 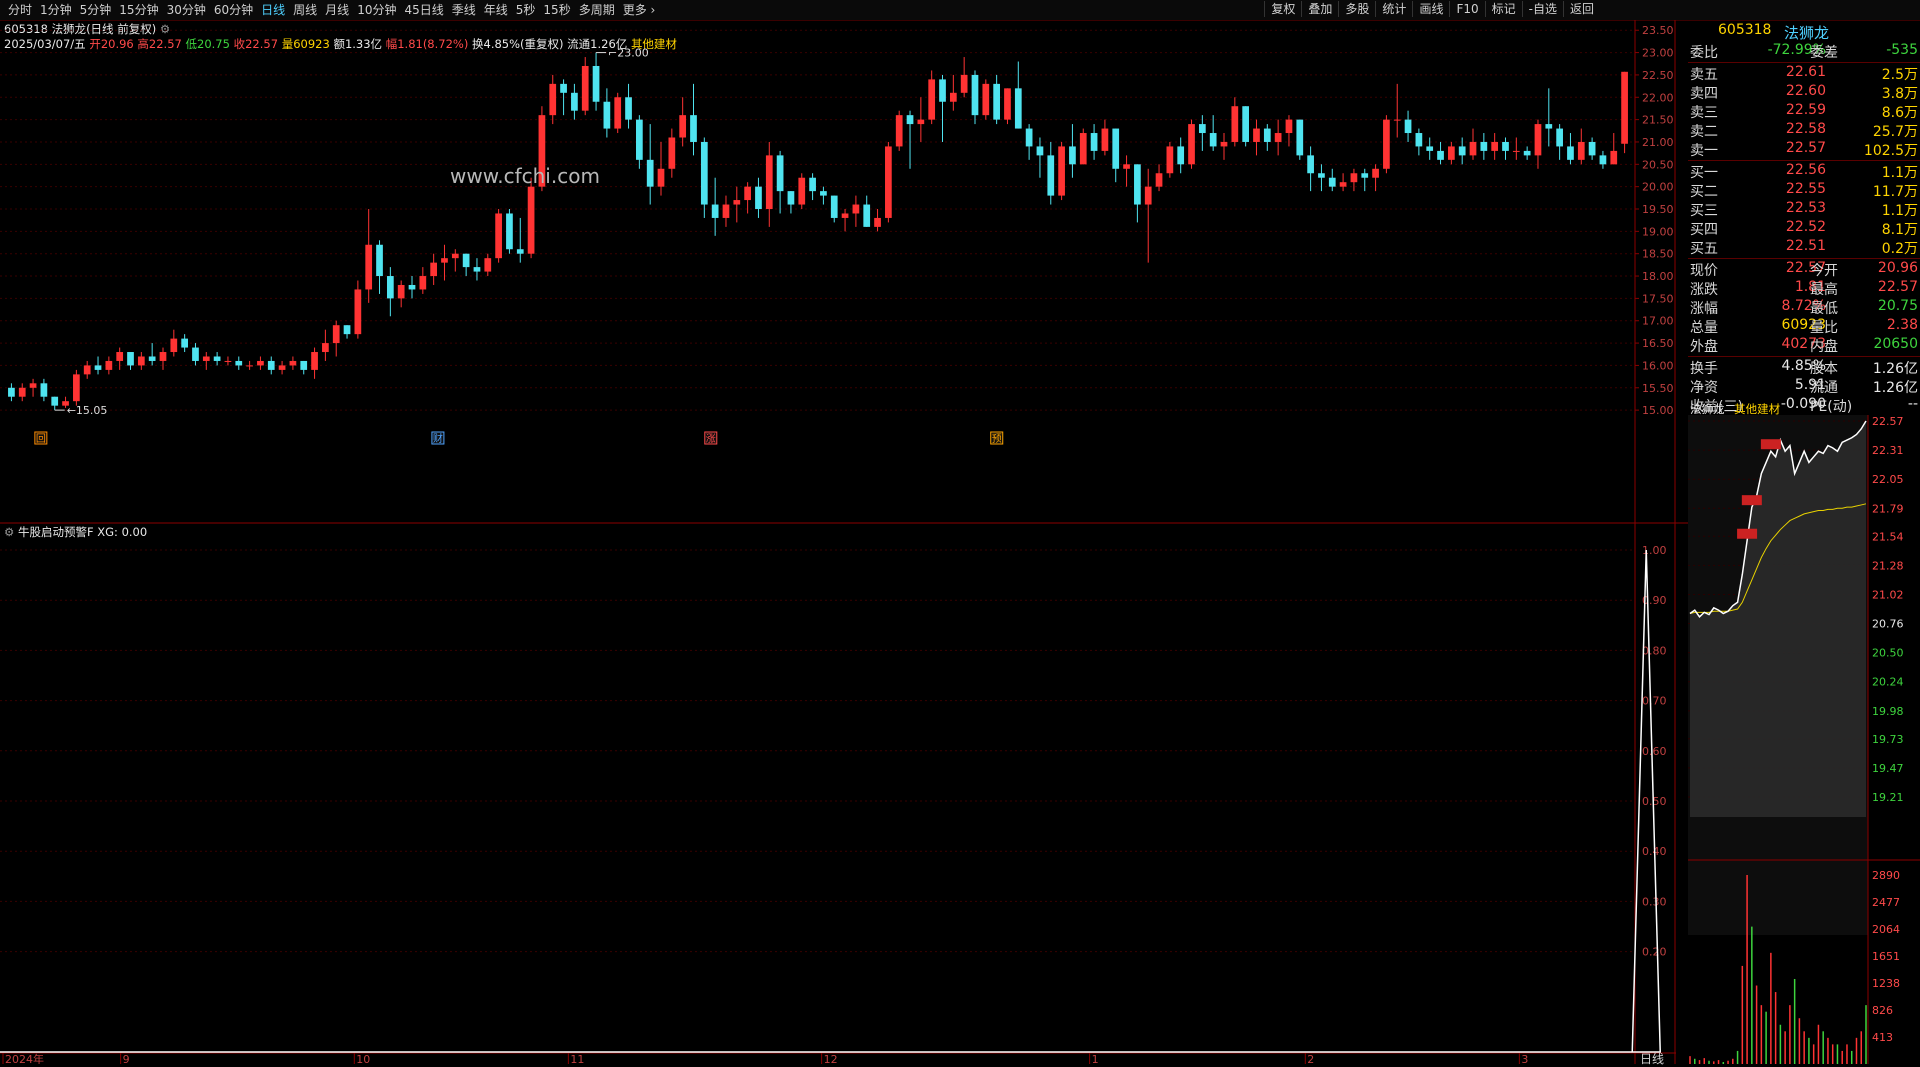 What do you see at coordinates (1430, 9) in the screenshot?
I see `tool-button-4: 画线` at bounding box center [1430, 9].